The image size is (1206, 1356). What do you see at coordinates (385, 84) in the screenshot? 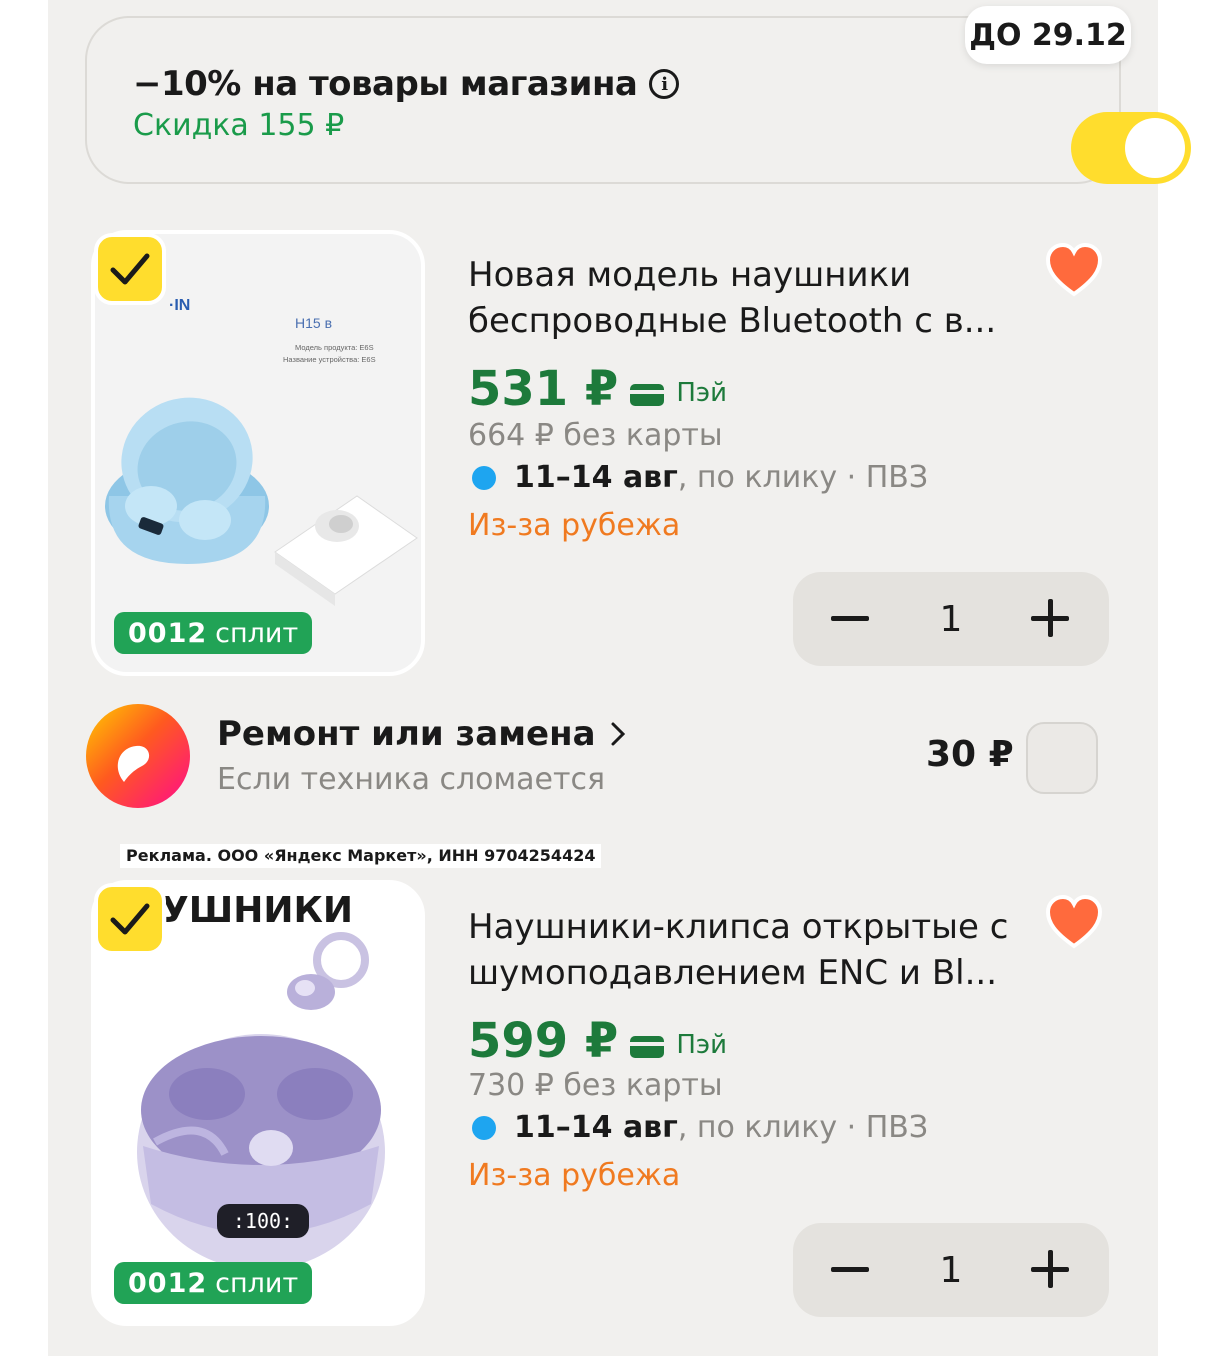
I see `discount-title-text: −10% на товары магазина` at bounding box center [385, 84].